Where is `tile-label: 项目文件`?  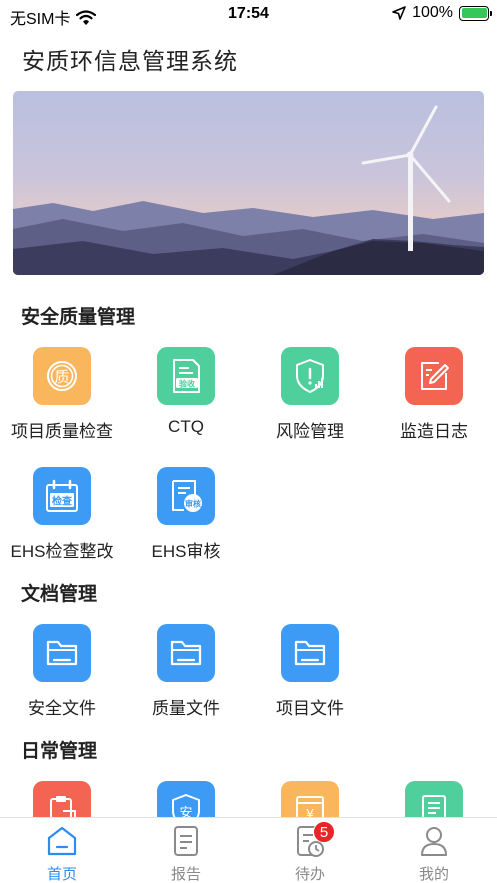 tile-label: 项目文件 is located at coordinates (310, 708).